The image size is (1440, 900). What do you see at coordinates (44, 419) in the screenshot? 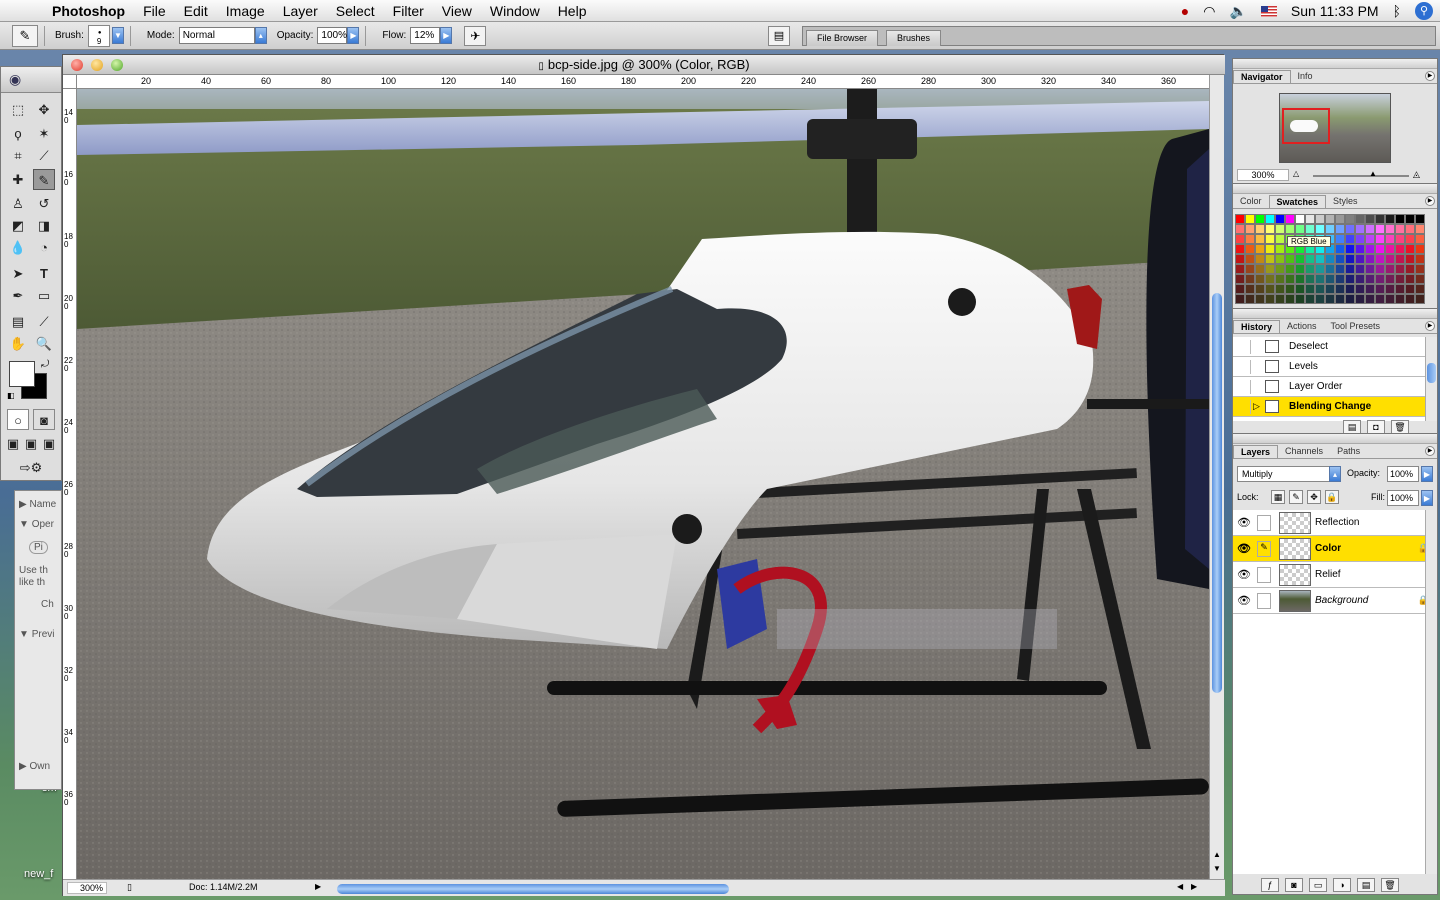
I see `quick-mask-mode-icon: ◙` at bounding box center [44, 419].